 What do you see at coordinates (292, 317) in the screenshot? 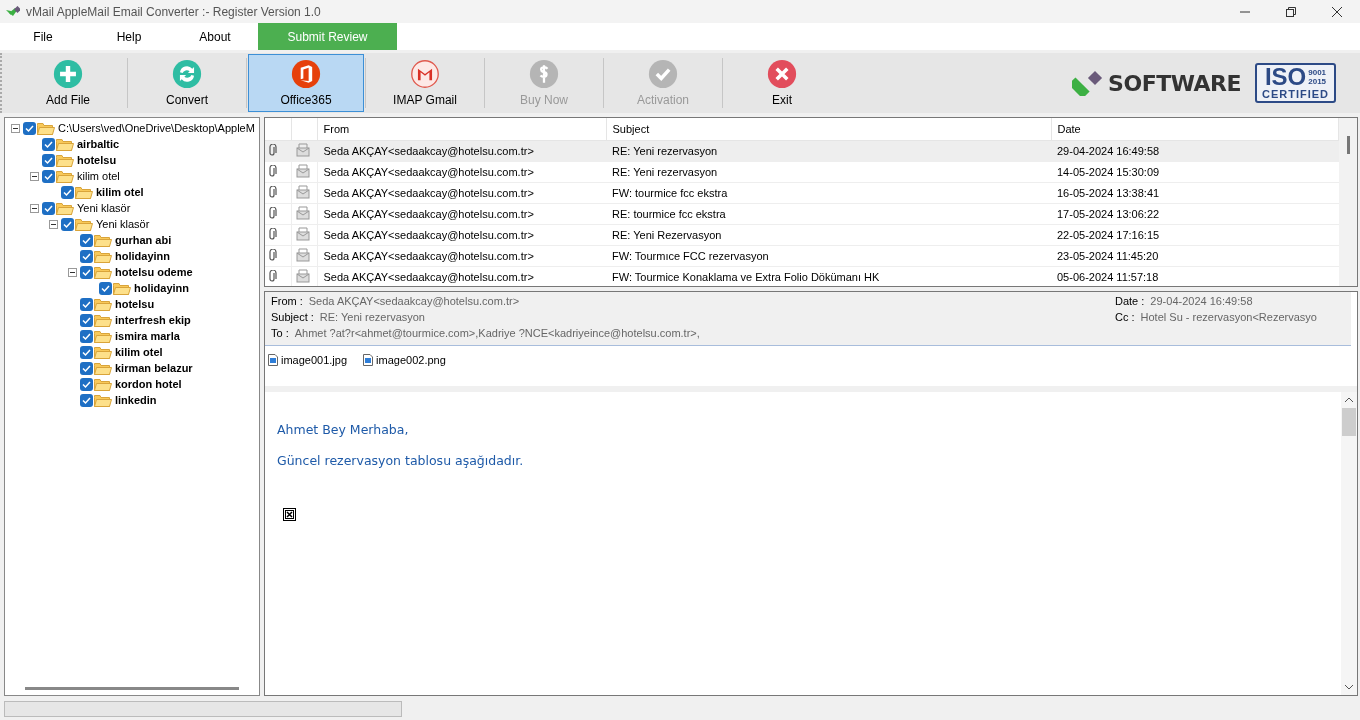
I see `field-label: Subject :` at bounding box center [292, 317].